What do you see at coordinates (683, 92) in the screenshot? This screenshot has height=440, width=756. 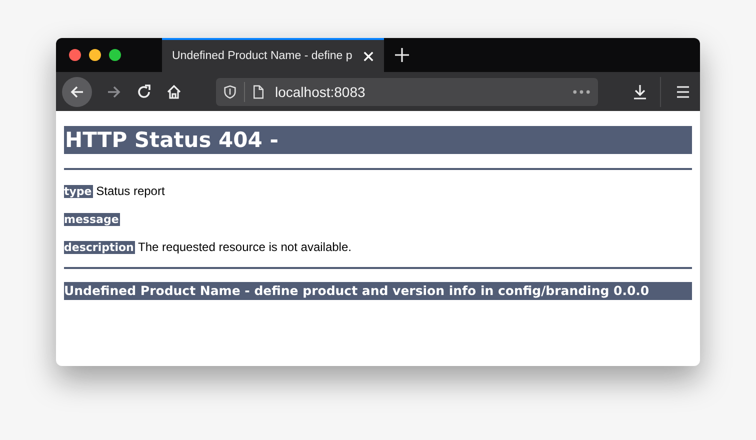 I see `menu-icon` at bounding box center [683, 92].